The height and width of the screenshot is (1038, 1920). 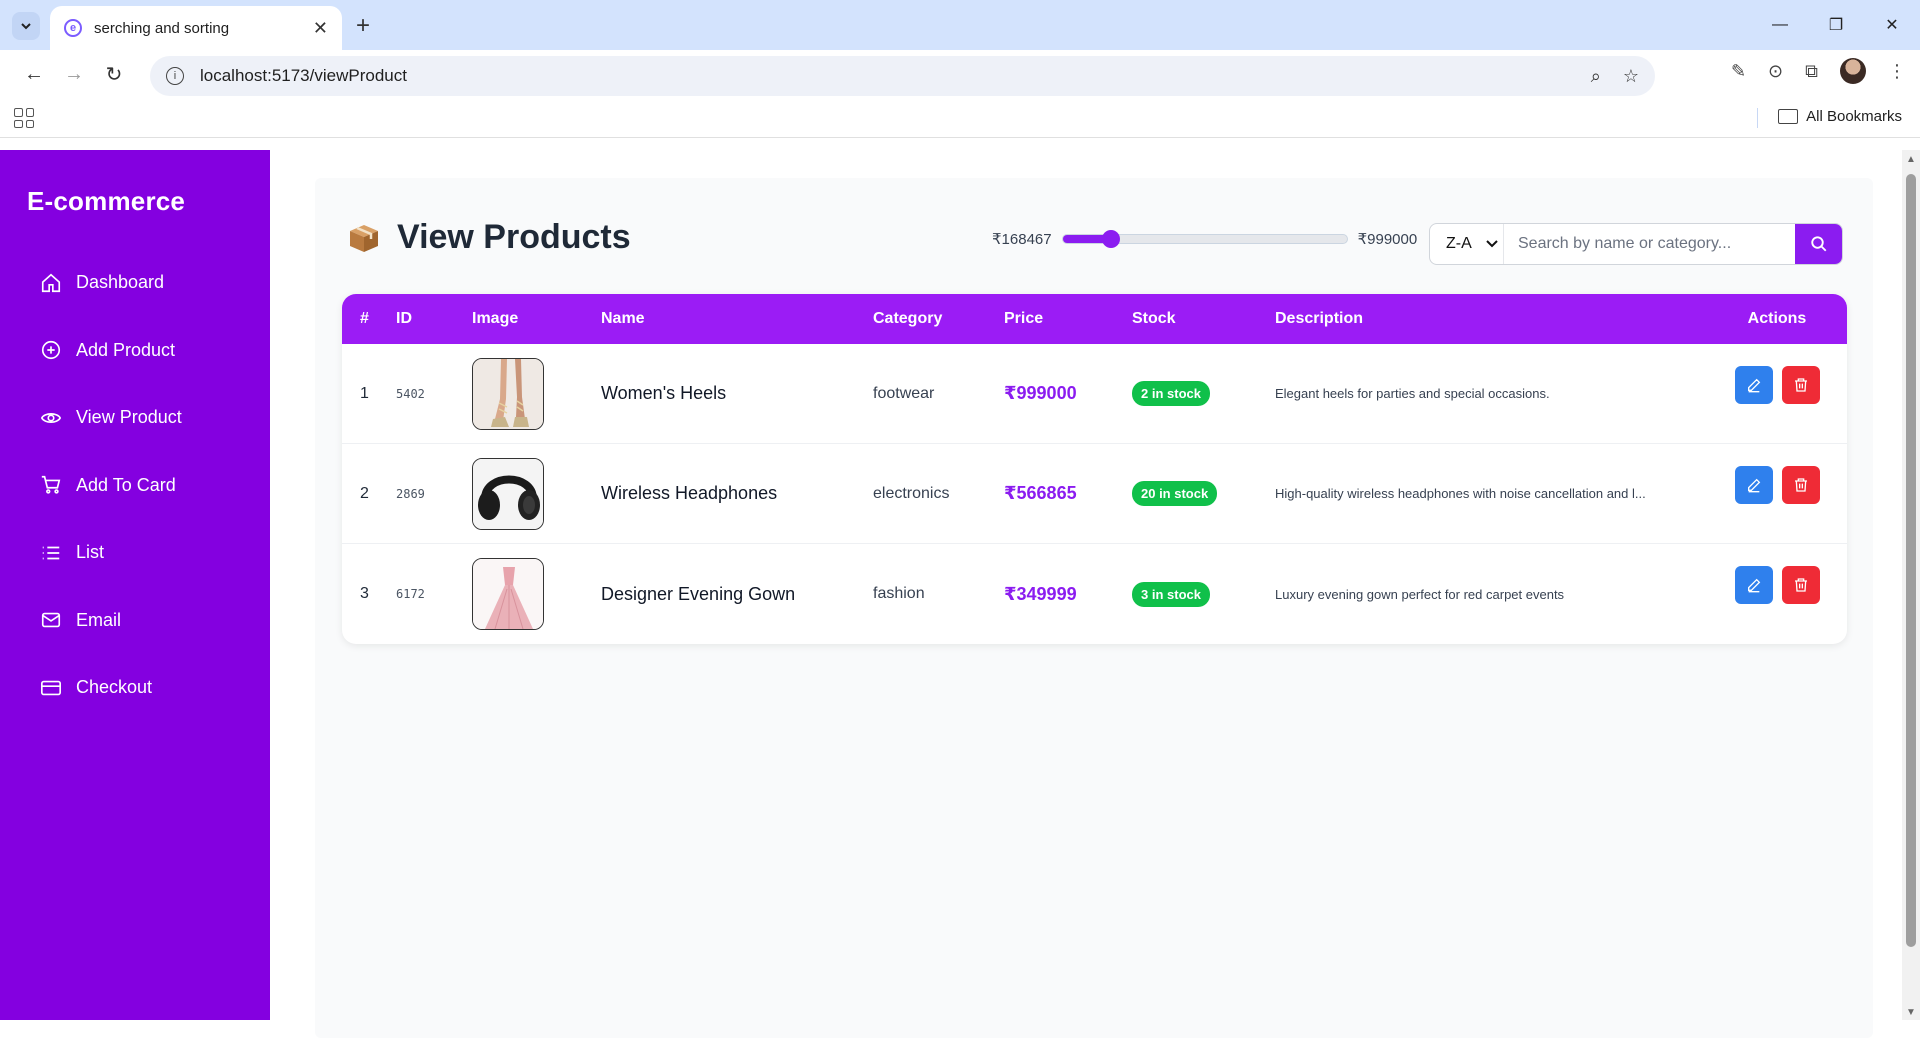 I want to click on price-min-label: ₹168467, so click(x=1022, y=239).